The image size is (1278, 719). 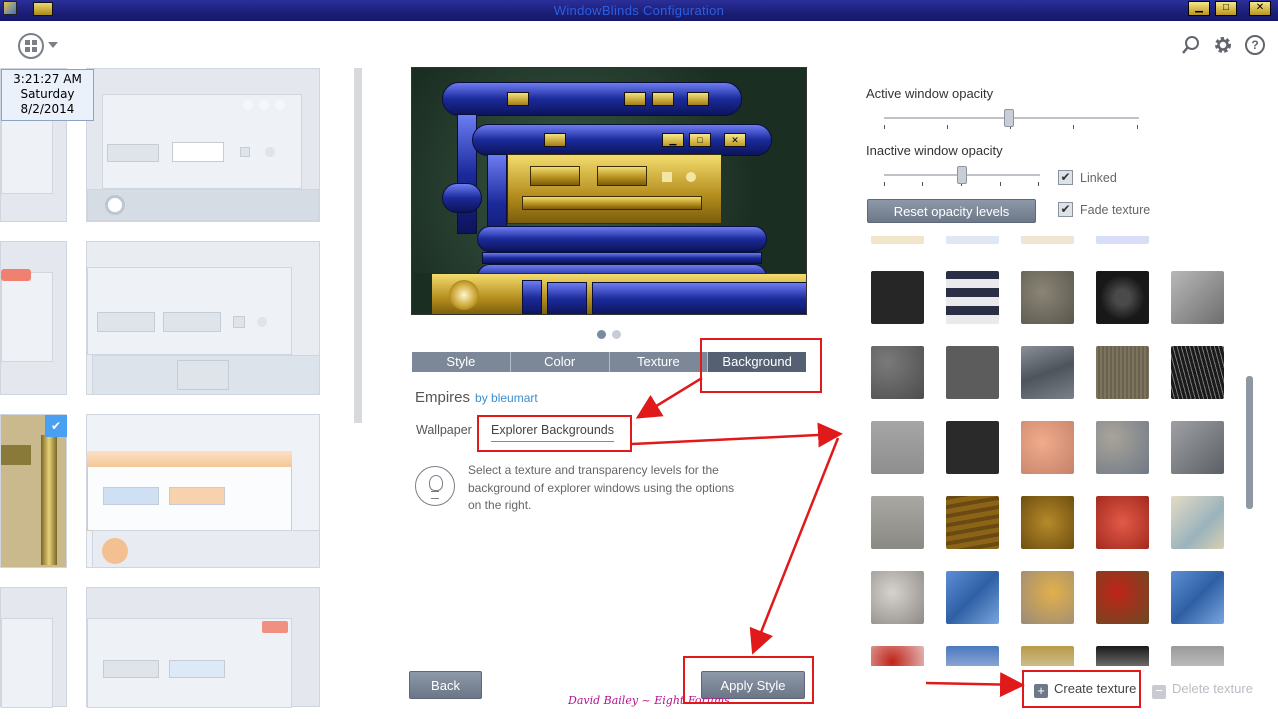 I want to click on lightbulb-icon, so click(x=435, y=486).